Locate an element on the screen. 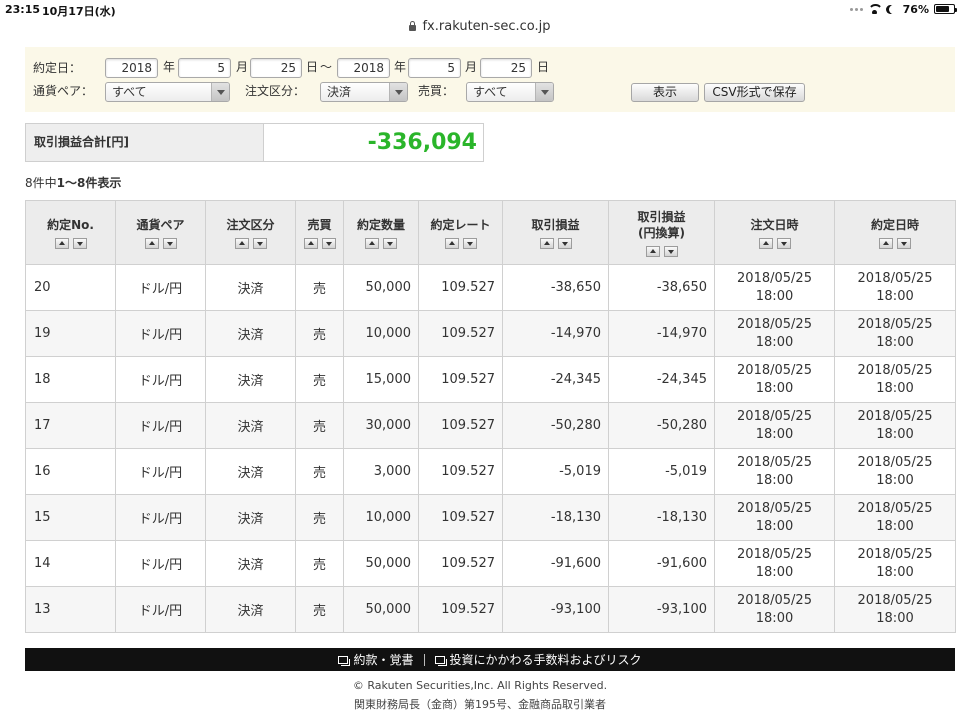 This screenshot has height=720, width=960. from-year-input: 2018 is located at coordinates (131, 68).